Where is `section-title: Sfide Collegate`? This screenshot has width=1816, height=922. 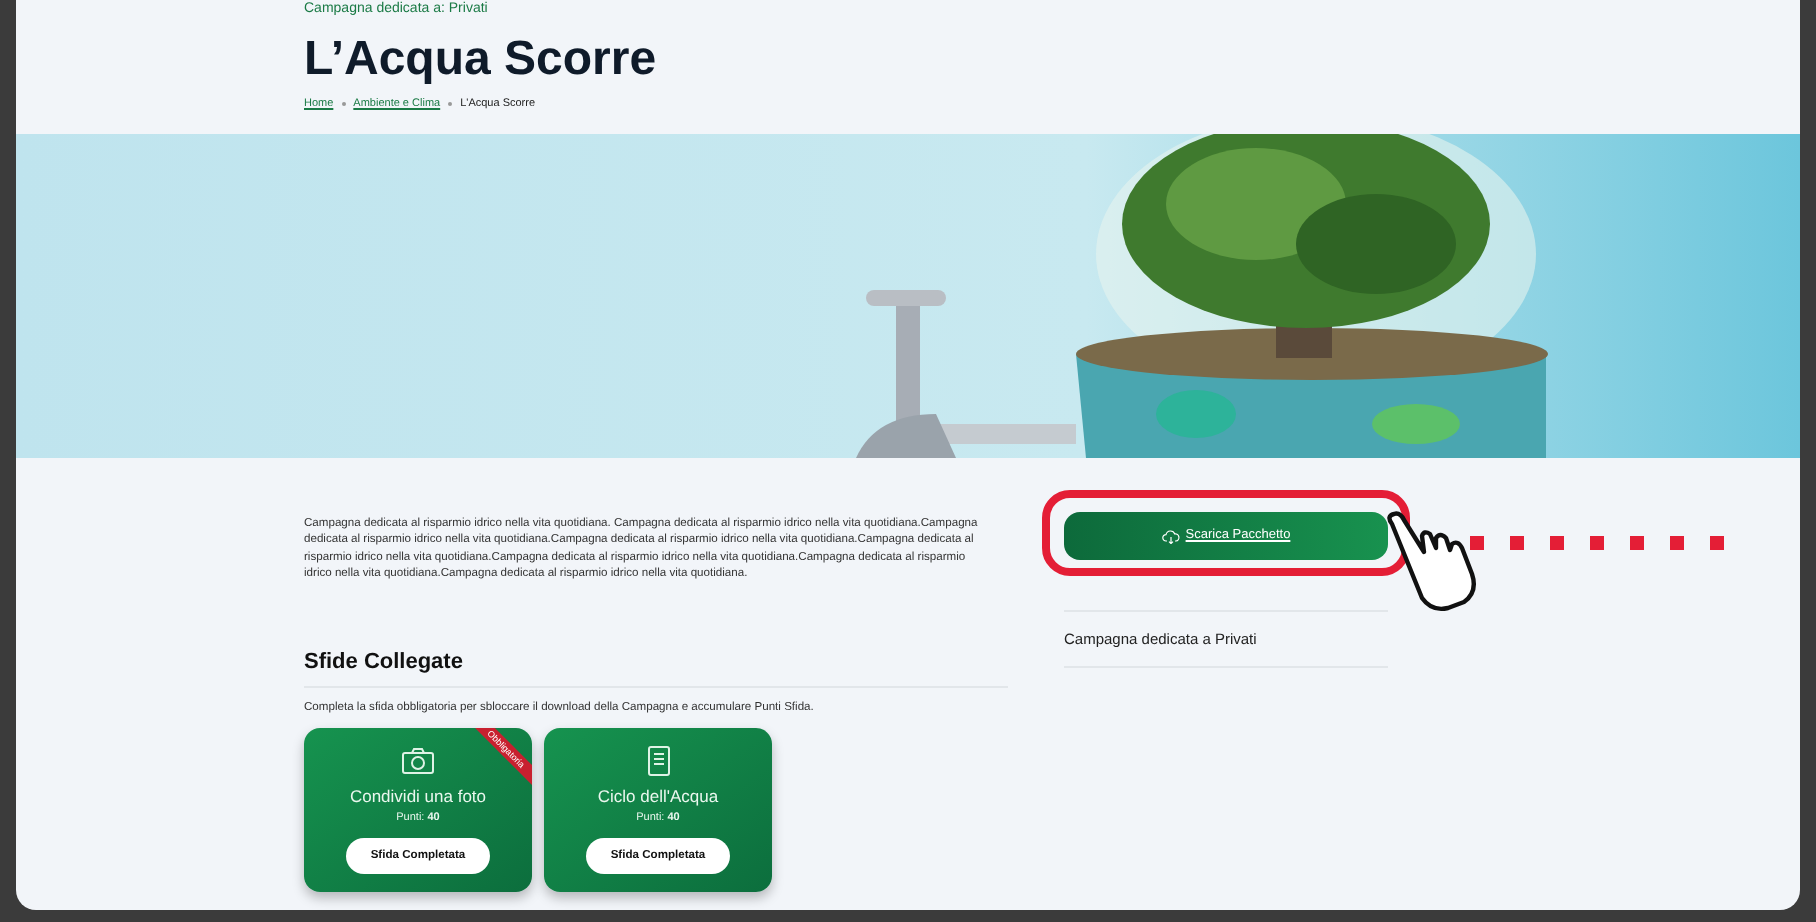
section-title: Sfide Collegate is located at coordinates (656, 667).